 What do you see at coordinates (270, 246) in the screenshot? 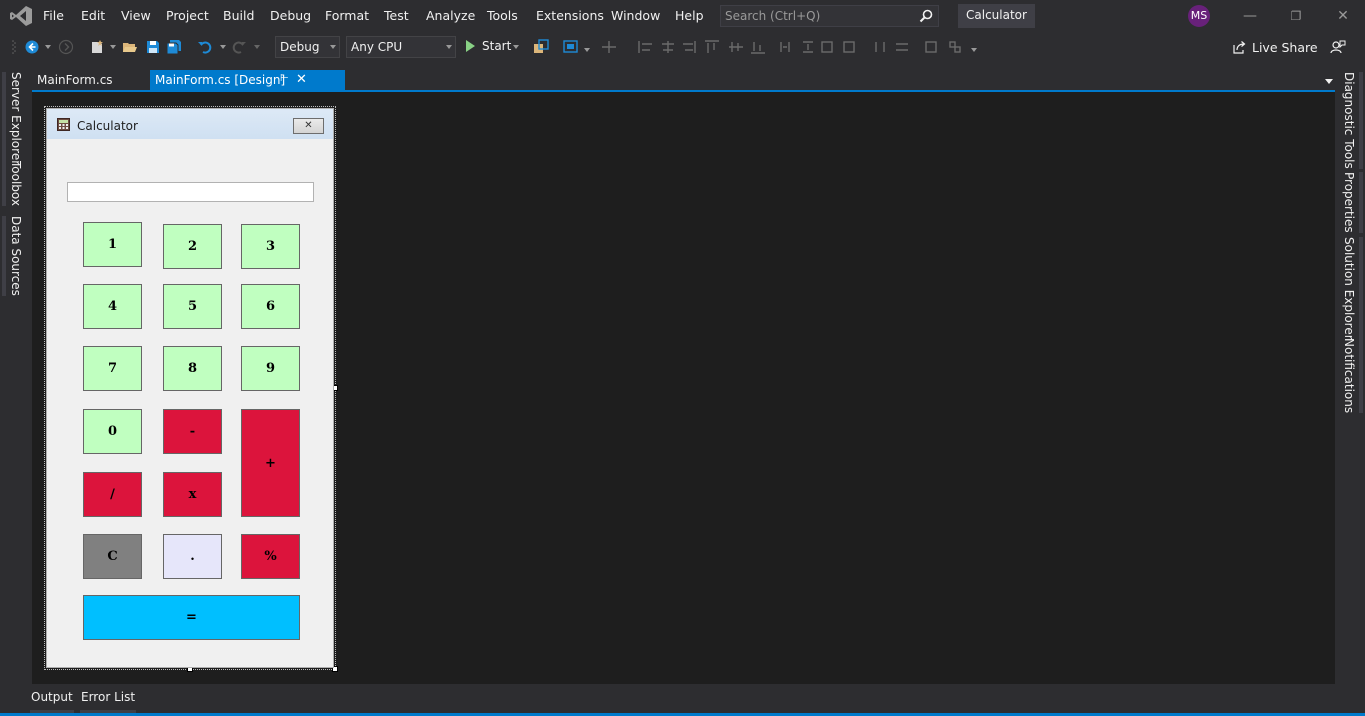
I see `button-3: 3` at bounding box center [270, 246].